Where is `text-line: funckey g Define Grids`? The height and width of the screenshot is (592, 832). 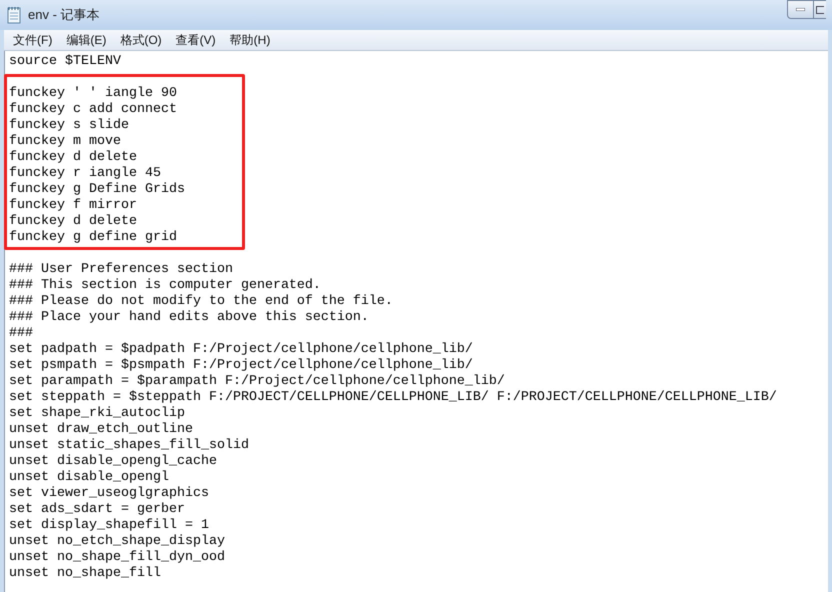
text-line: funckey g Define Grids is located at coordinates (97, 190).